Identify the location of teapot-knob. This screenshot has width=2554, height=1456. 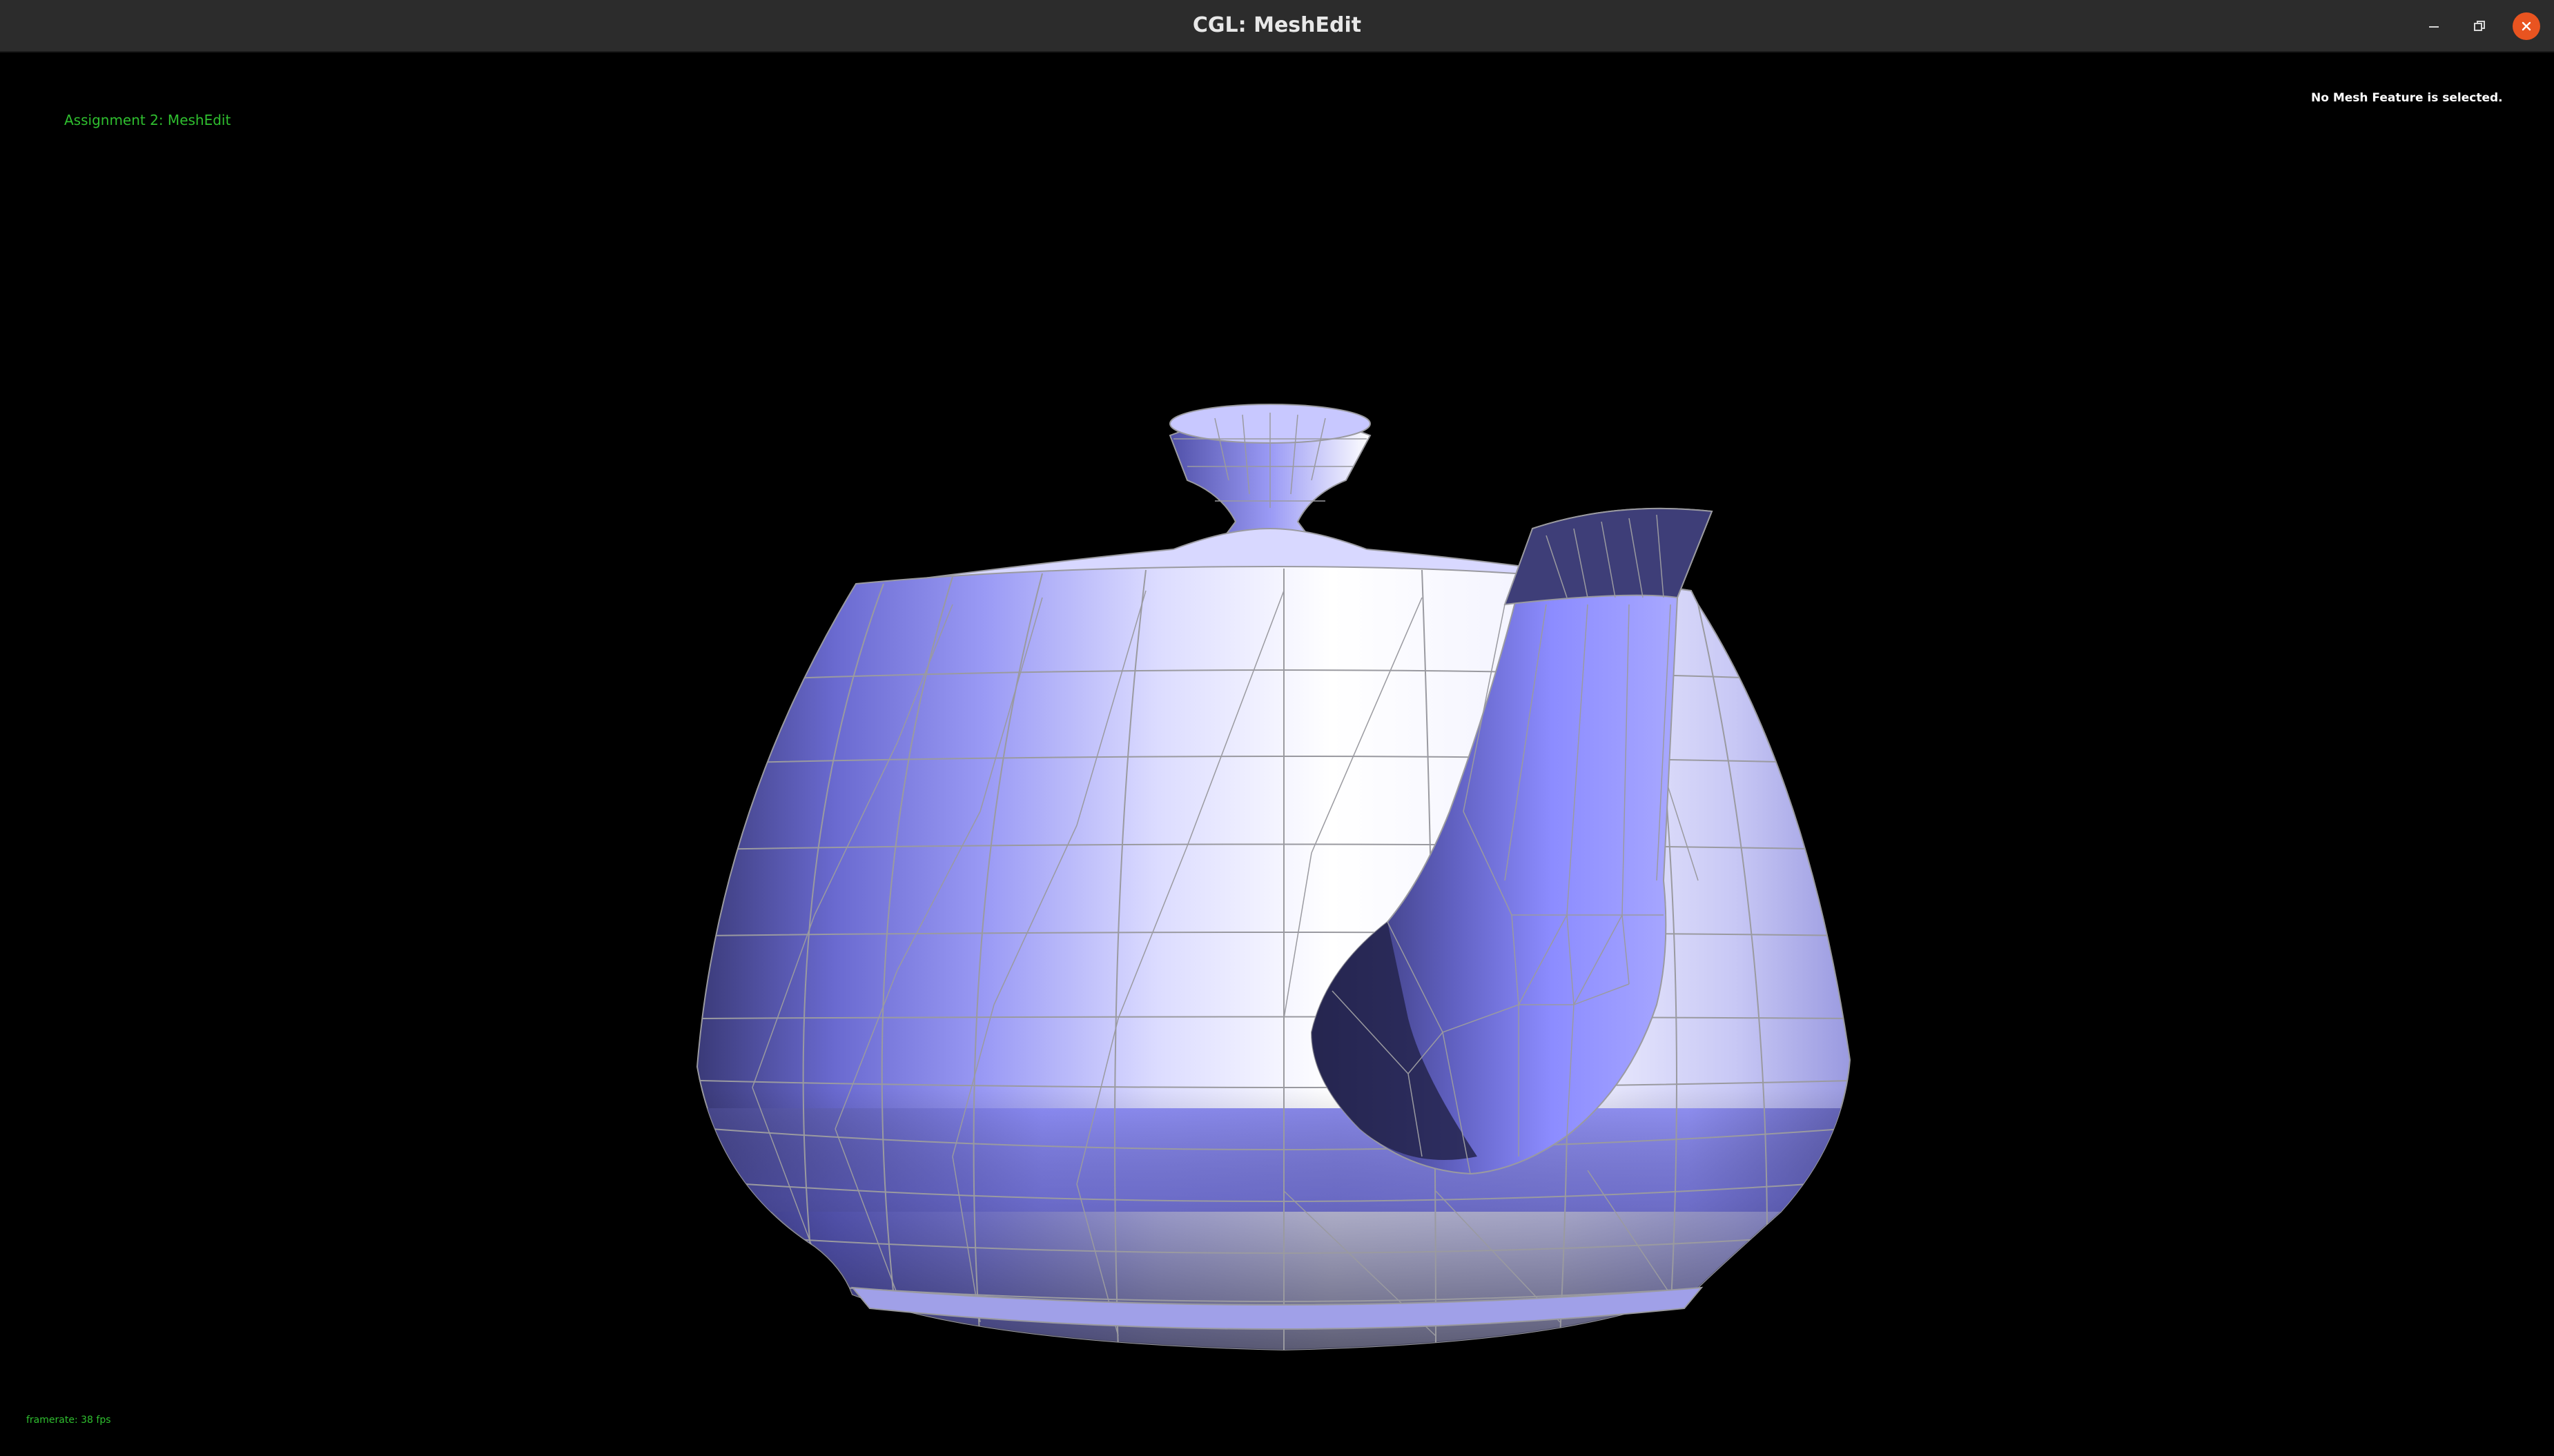
(1271, 470).